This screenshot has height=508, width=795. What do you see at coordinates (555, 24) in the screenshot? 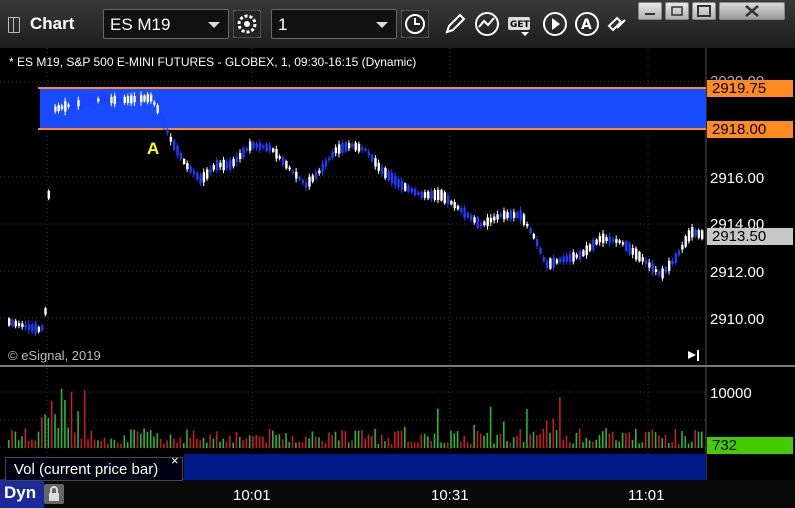
I see `play-icon` at bounding box center [555, 24].